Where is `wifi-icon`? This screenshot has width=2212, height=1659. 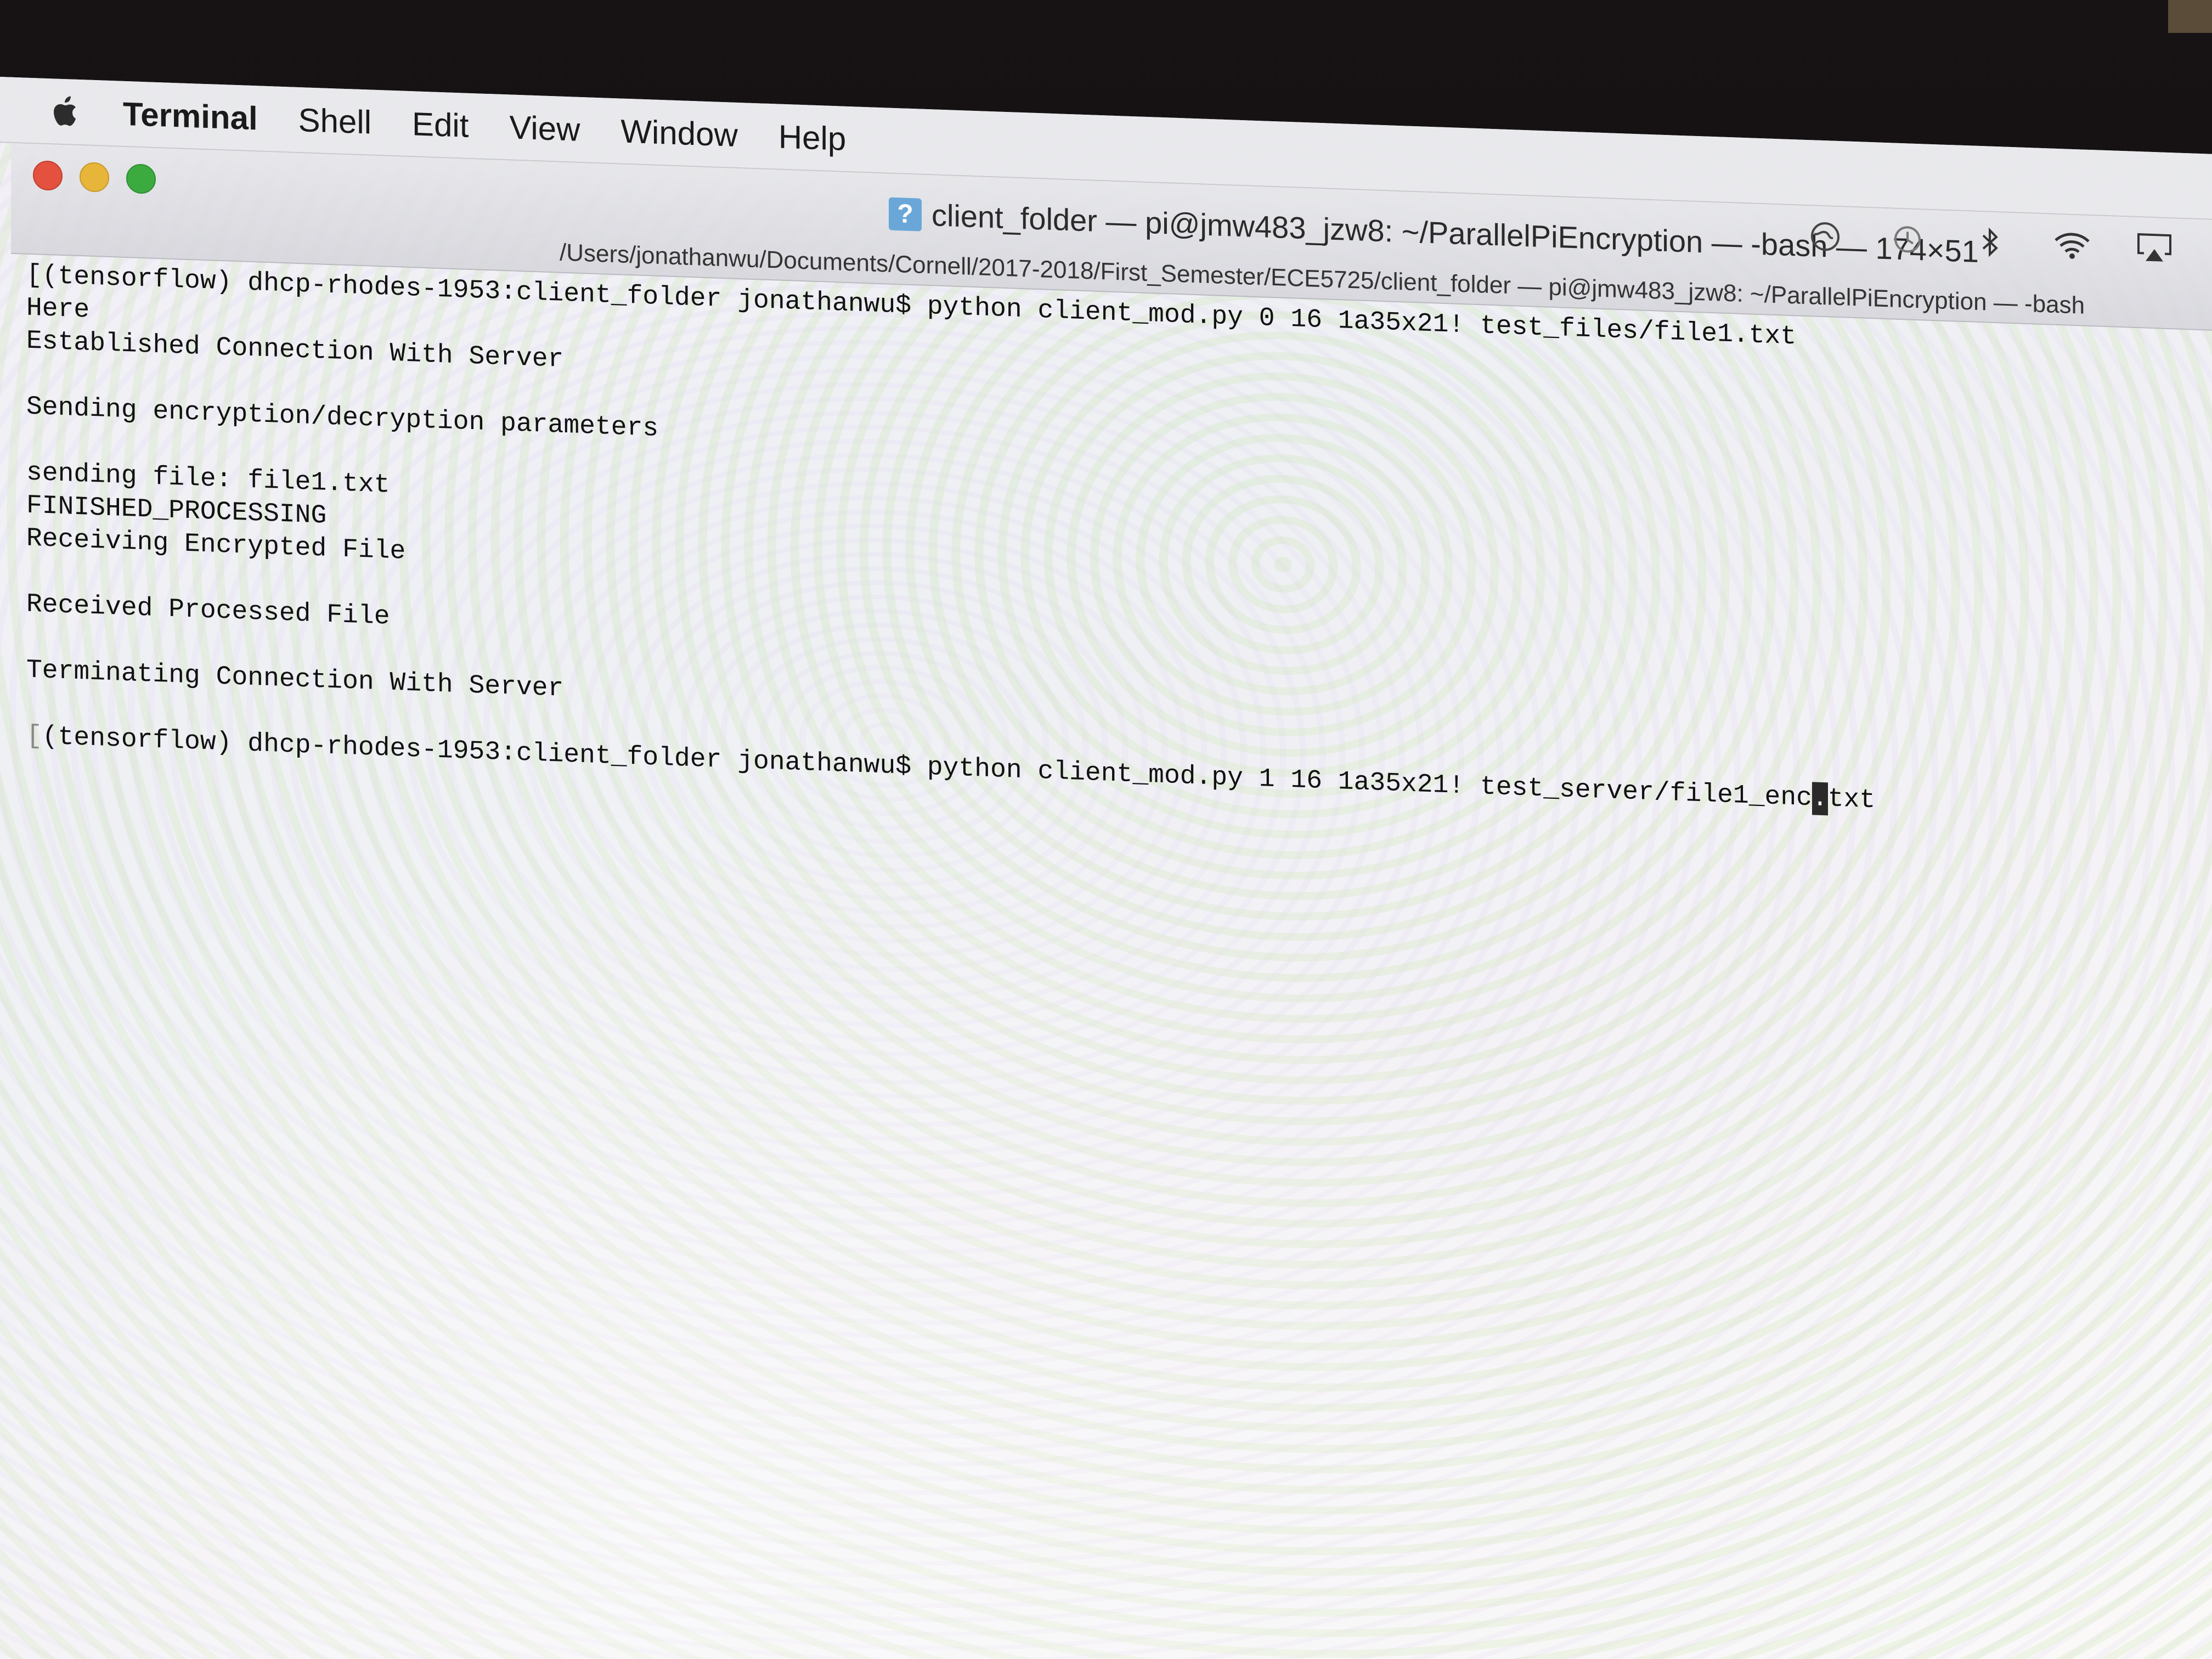 wifi-icon is located at coordinates (2072, 245).